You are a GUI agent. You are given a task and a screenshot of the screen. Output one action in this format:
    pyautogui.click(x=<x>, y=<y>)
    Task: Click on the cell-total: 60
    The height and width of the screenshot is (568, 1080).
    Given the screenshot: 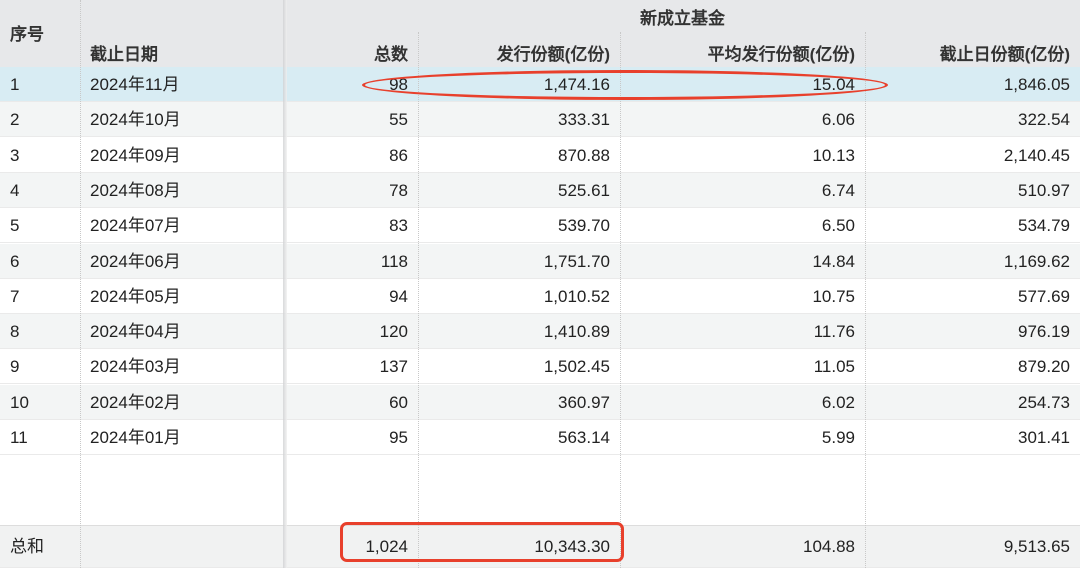 What is the action you would take?
    pyautogui.click(x=398, y=402)
    